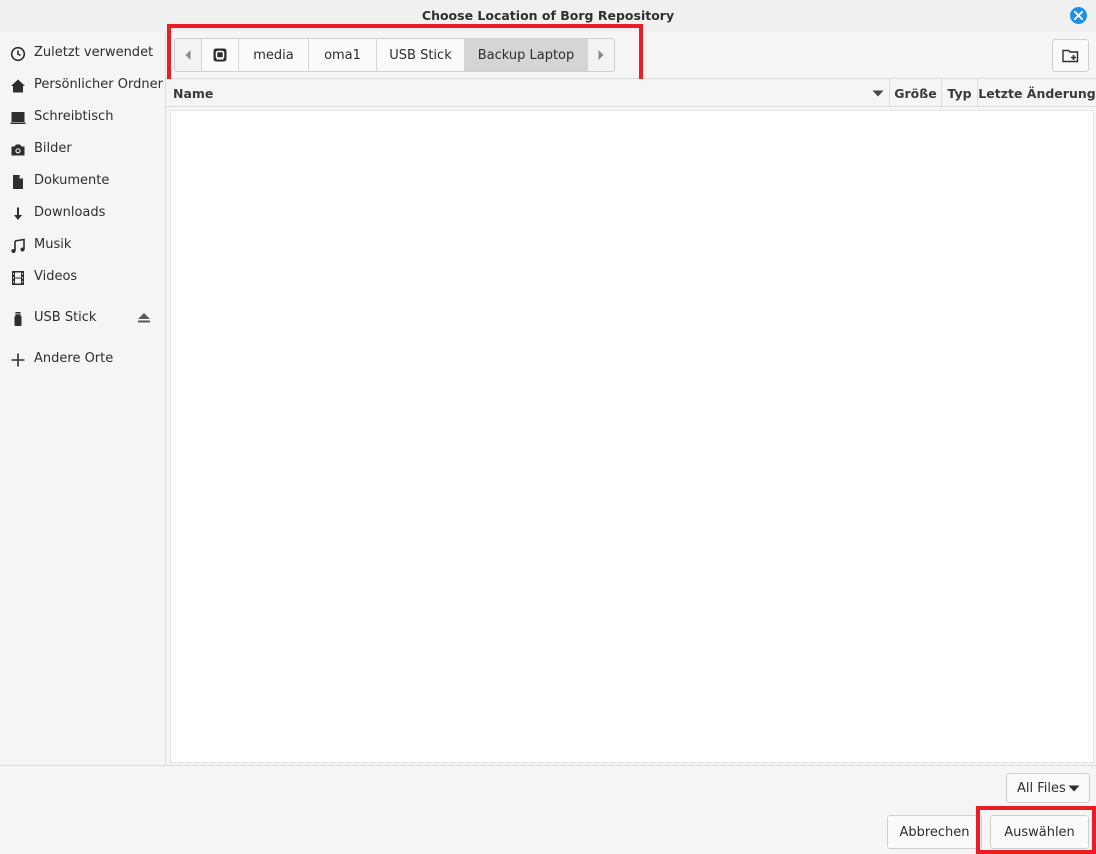 This screenshot has height=854, width=1096. What do you see at coordinates (548, 809) in the screenshot?
I see `dialog-footer: All Files Abbrechen Auswählen` at bounding box center [548, 809].